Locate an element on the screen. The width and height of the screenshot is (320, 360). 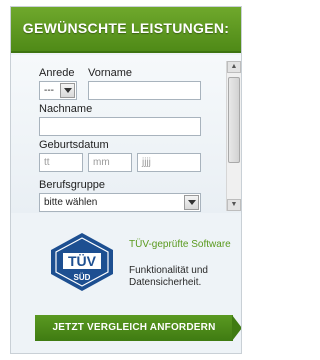
anrede-value: --- is located at coordinates (49, 90).